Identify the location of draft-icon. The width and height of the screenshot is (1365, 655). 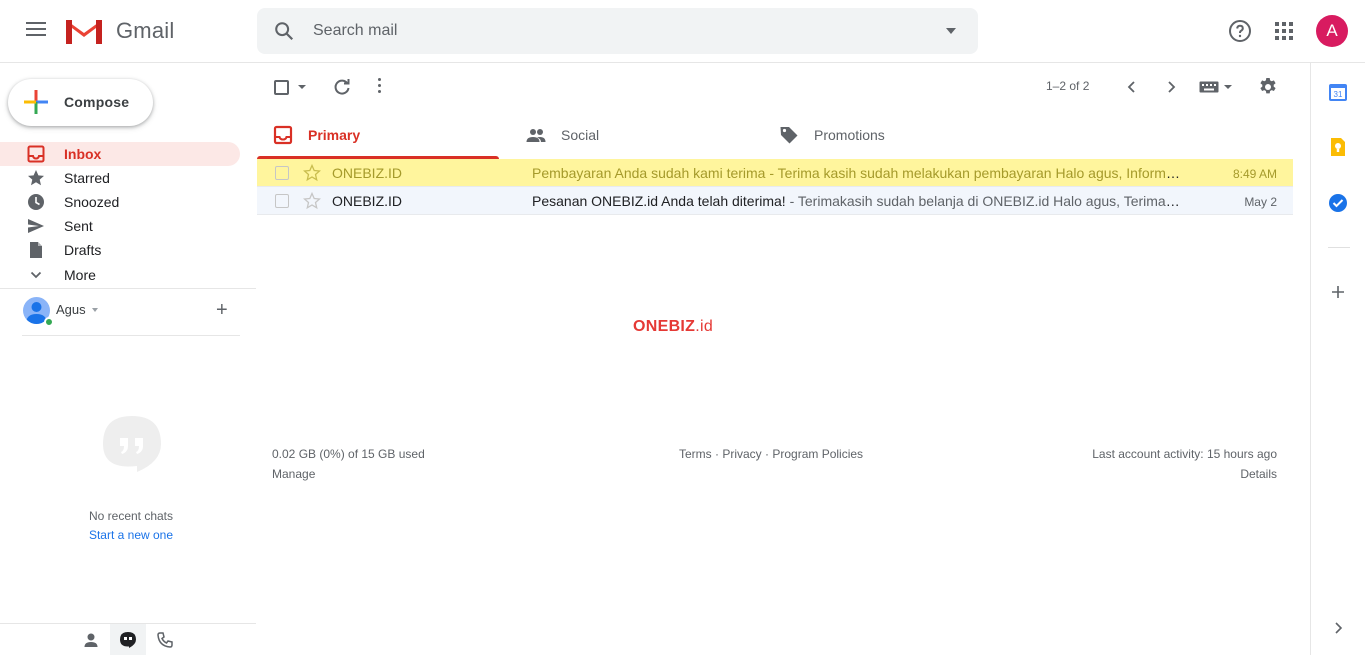
(36, 250).